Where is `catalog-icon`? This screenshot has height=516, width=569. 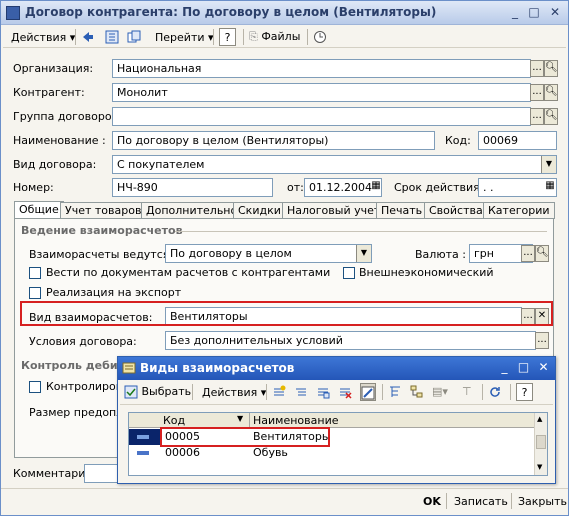
catalog-icon is located at coordinates (129, 368).